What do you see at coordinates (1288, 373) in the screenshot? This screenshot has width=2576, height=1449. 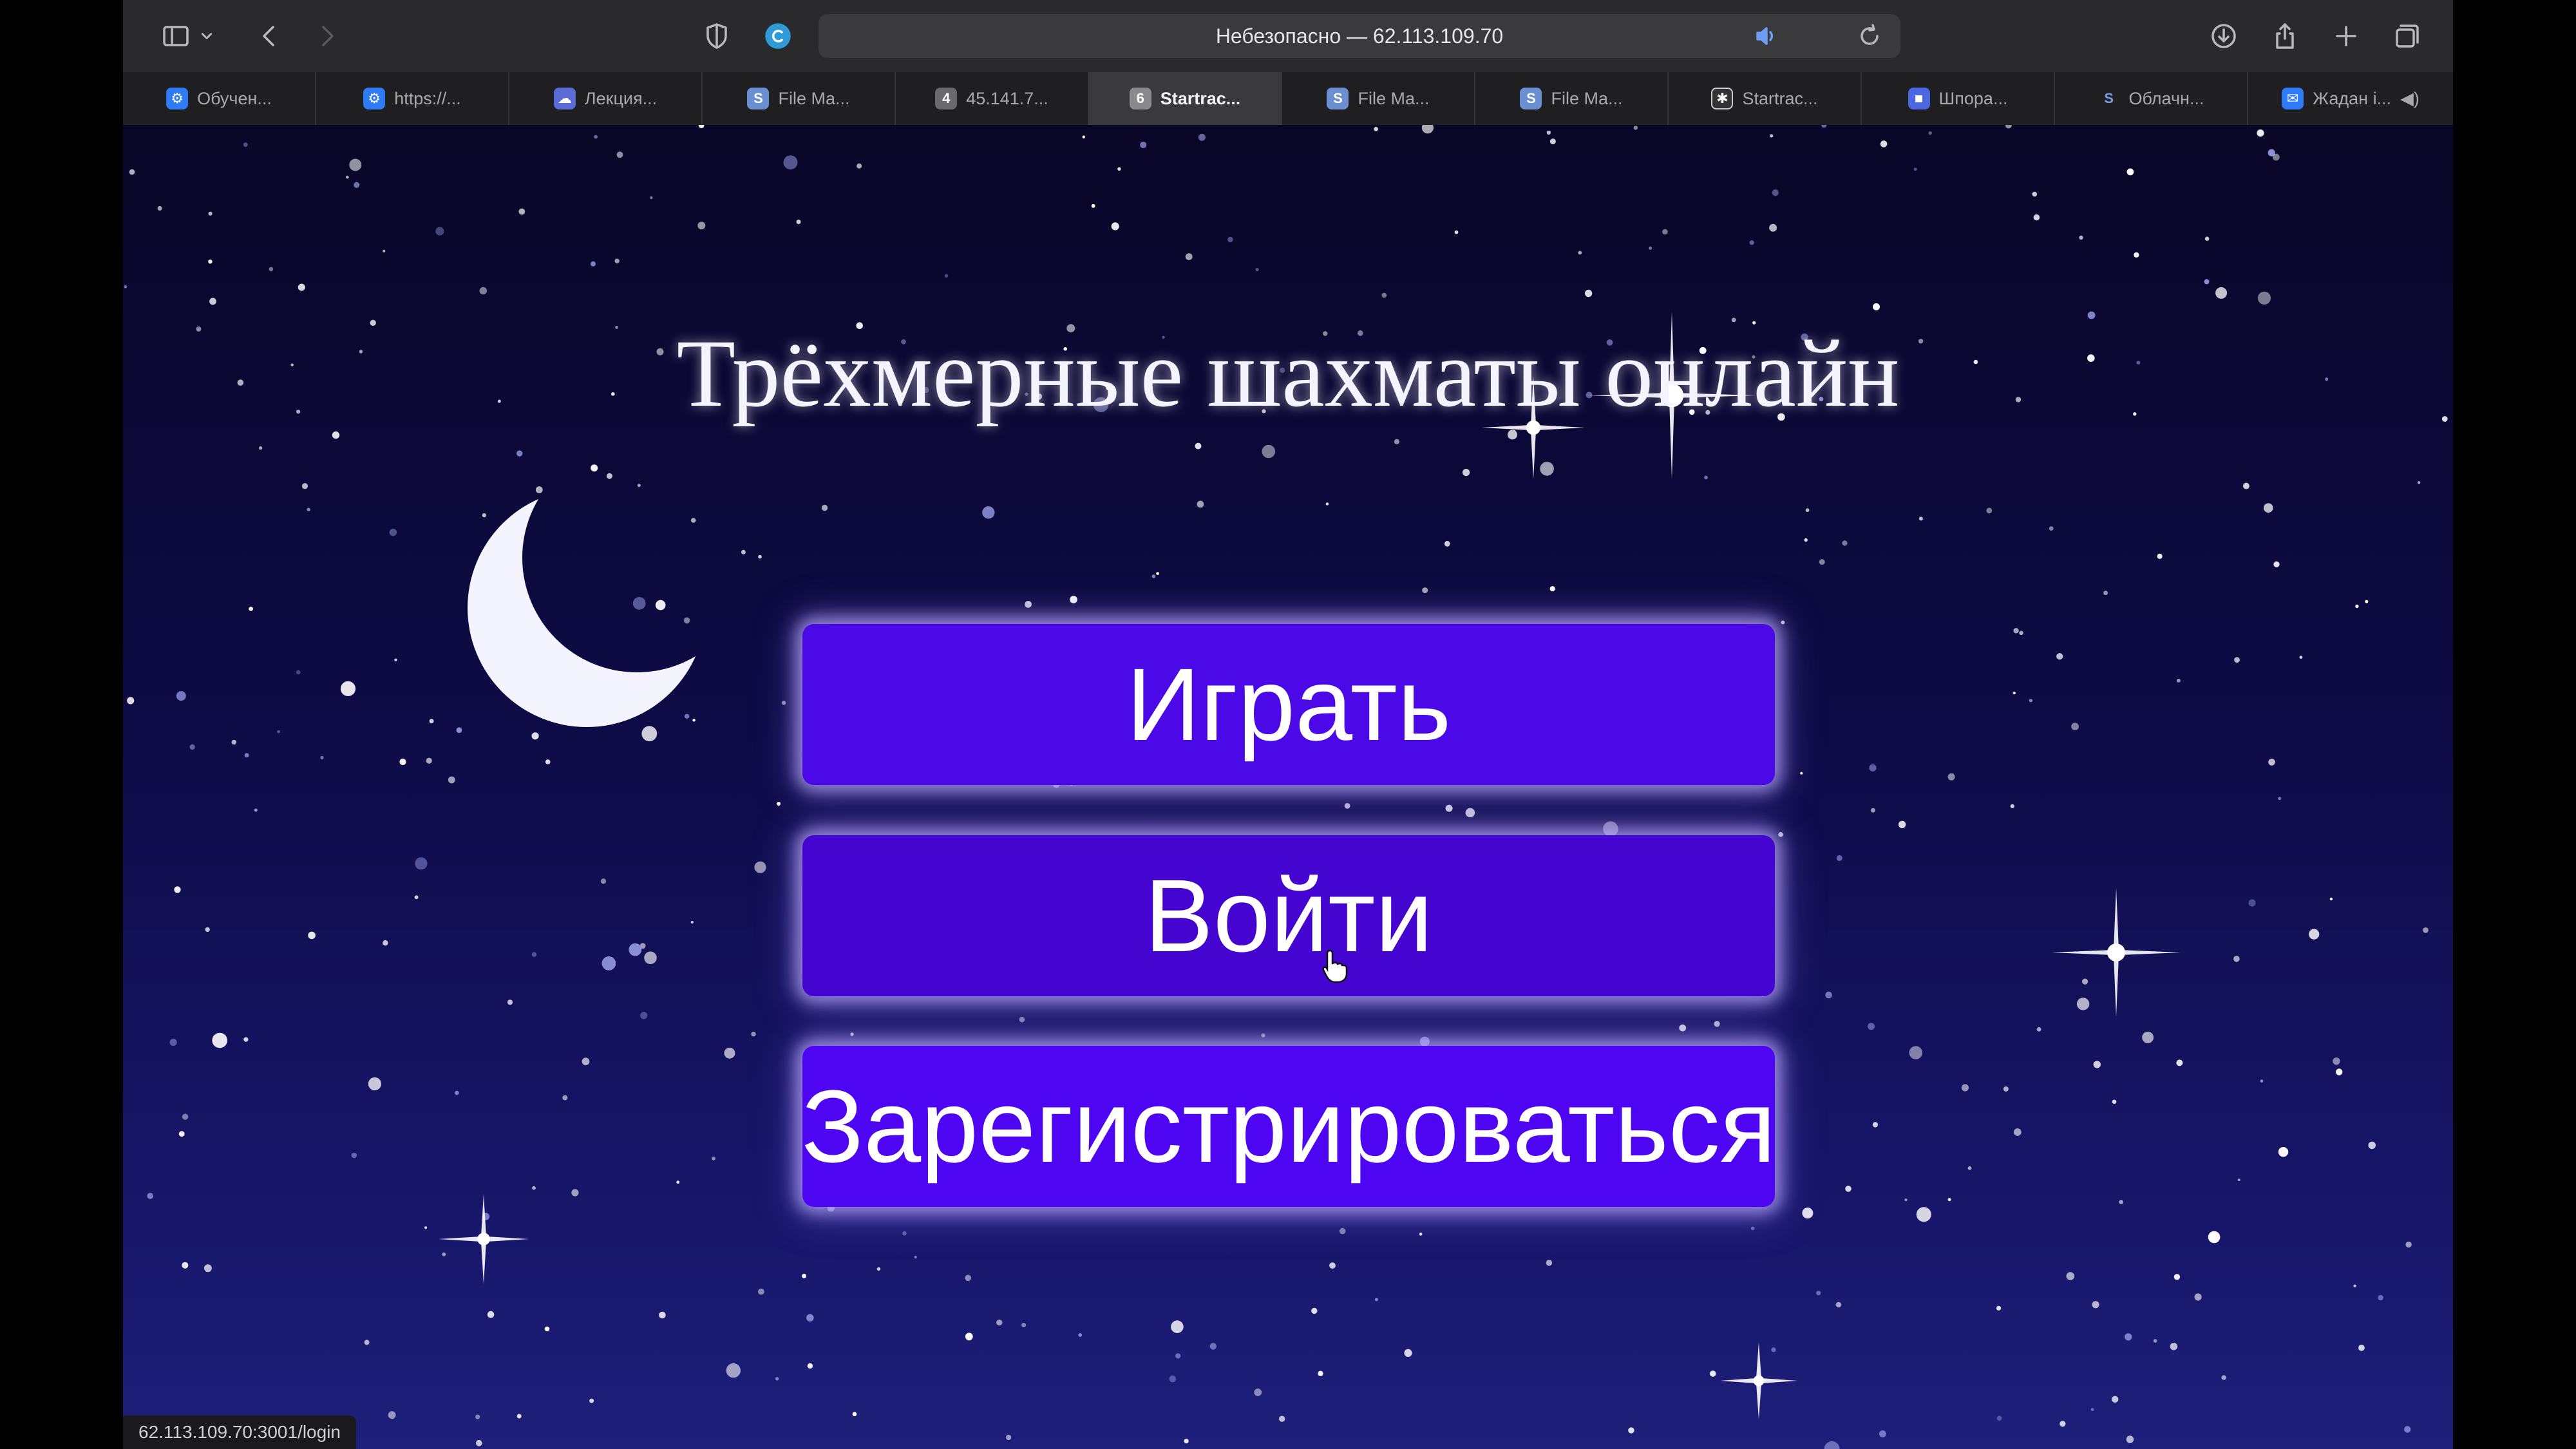 I see `page-title: Трёхмерные шахматы онлайн` at bounding box center [1288, 373].